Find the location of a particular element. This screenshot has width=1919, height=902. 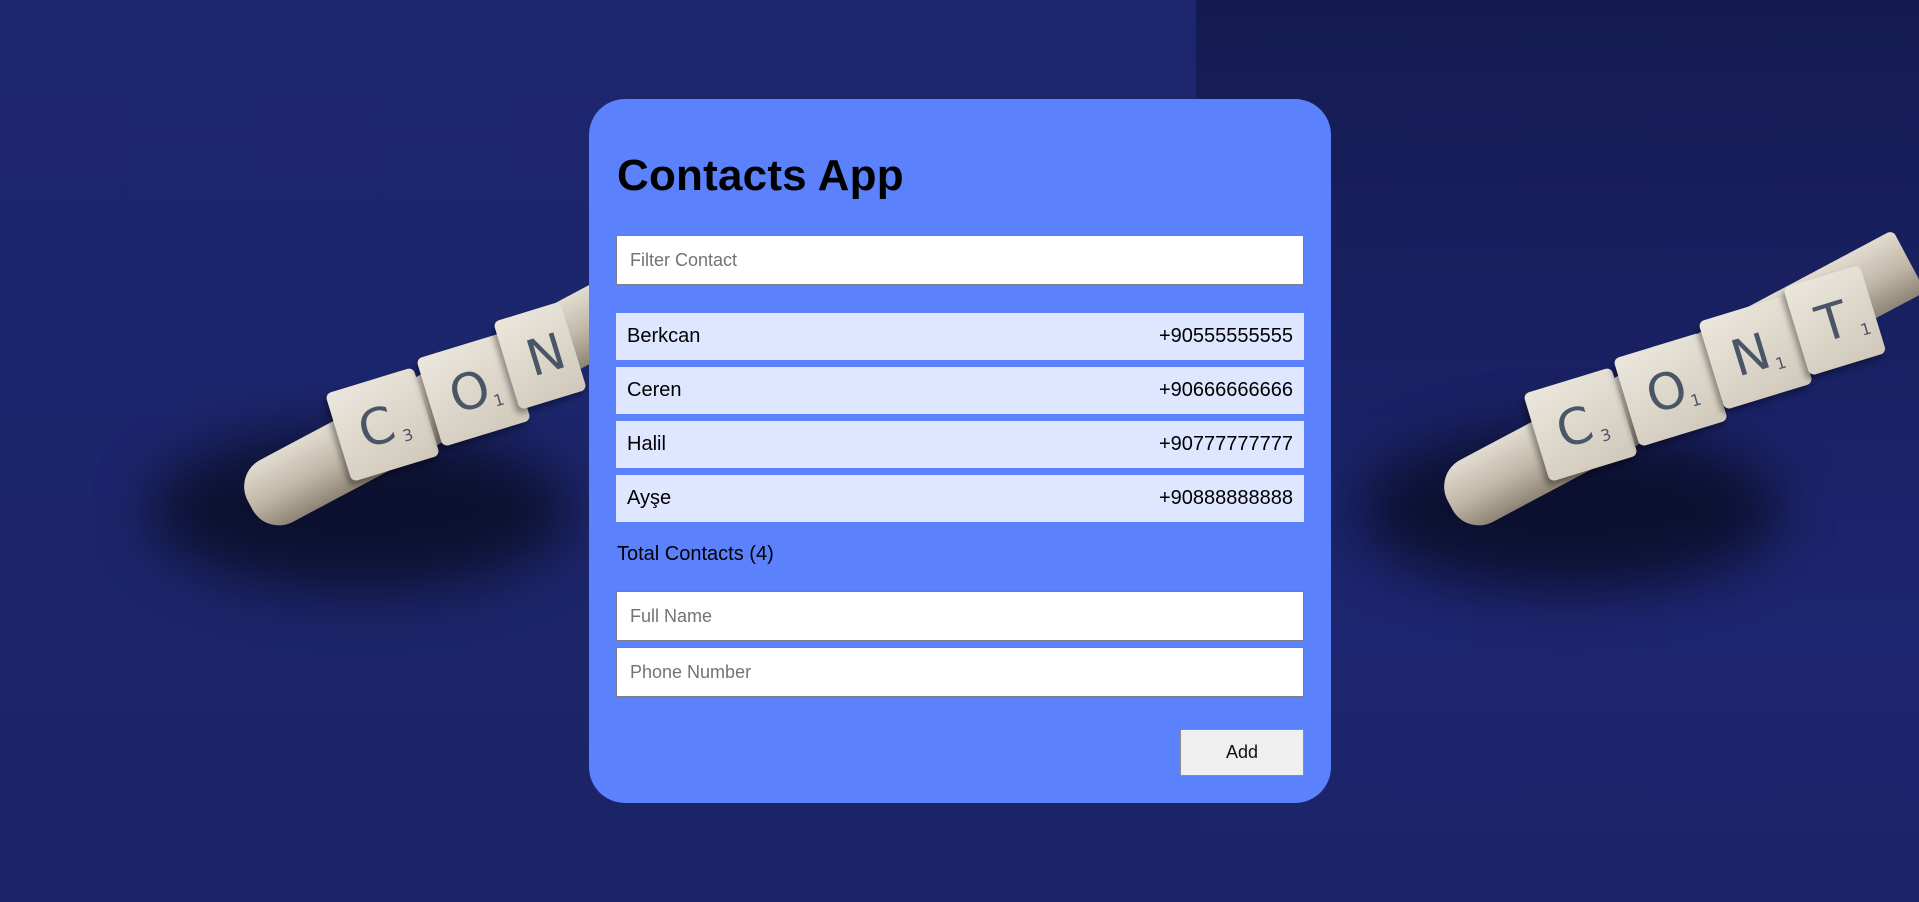

contact-row: Ceren +90666666666 is located at coordinates (960, 390).